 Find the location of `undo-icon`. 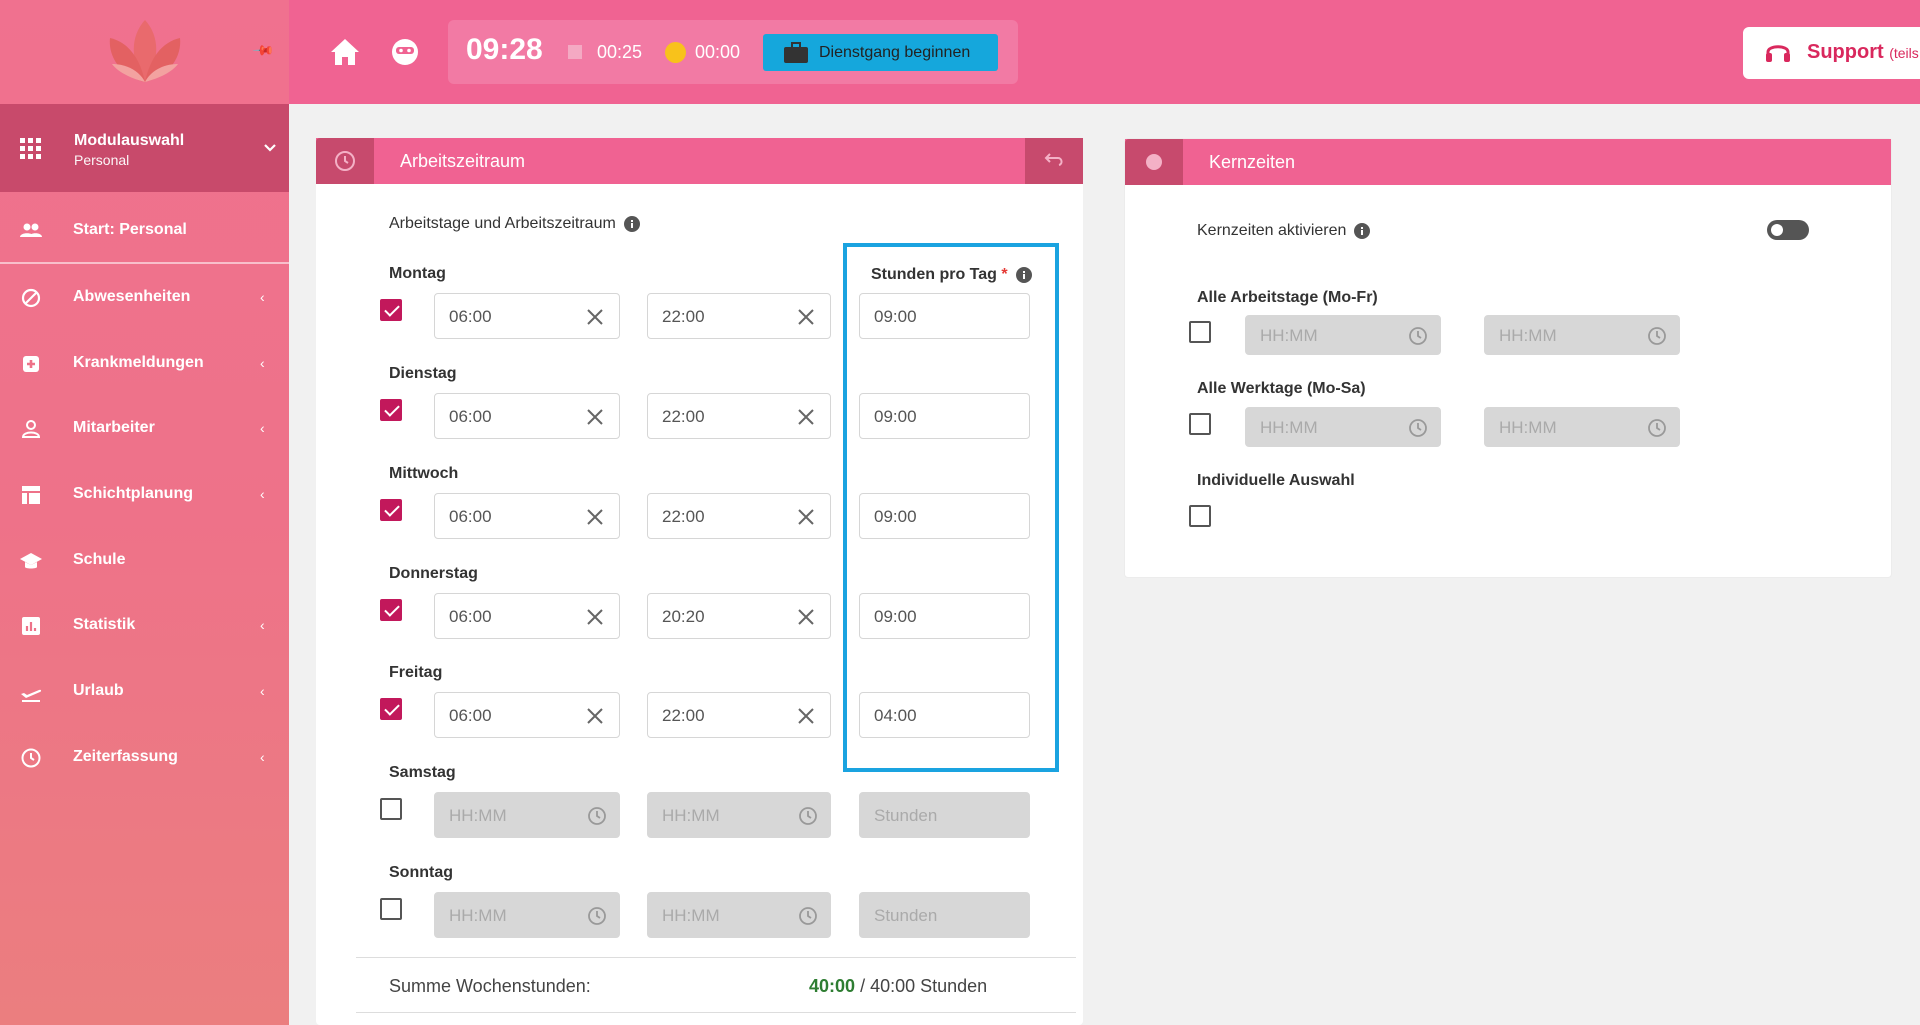

undo-icon is located at coordinates (1053, 159).